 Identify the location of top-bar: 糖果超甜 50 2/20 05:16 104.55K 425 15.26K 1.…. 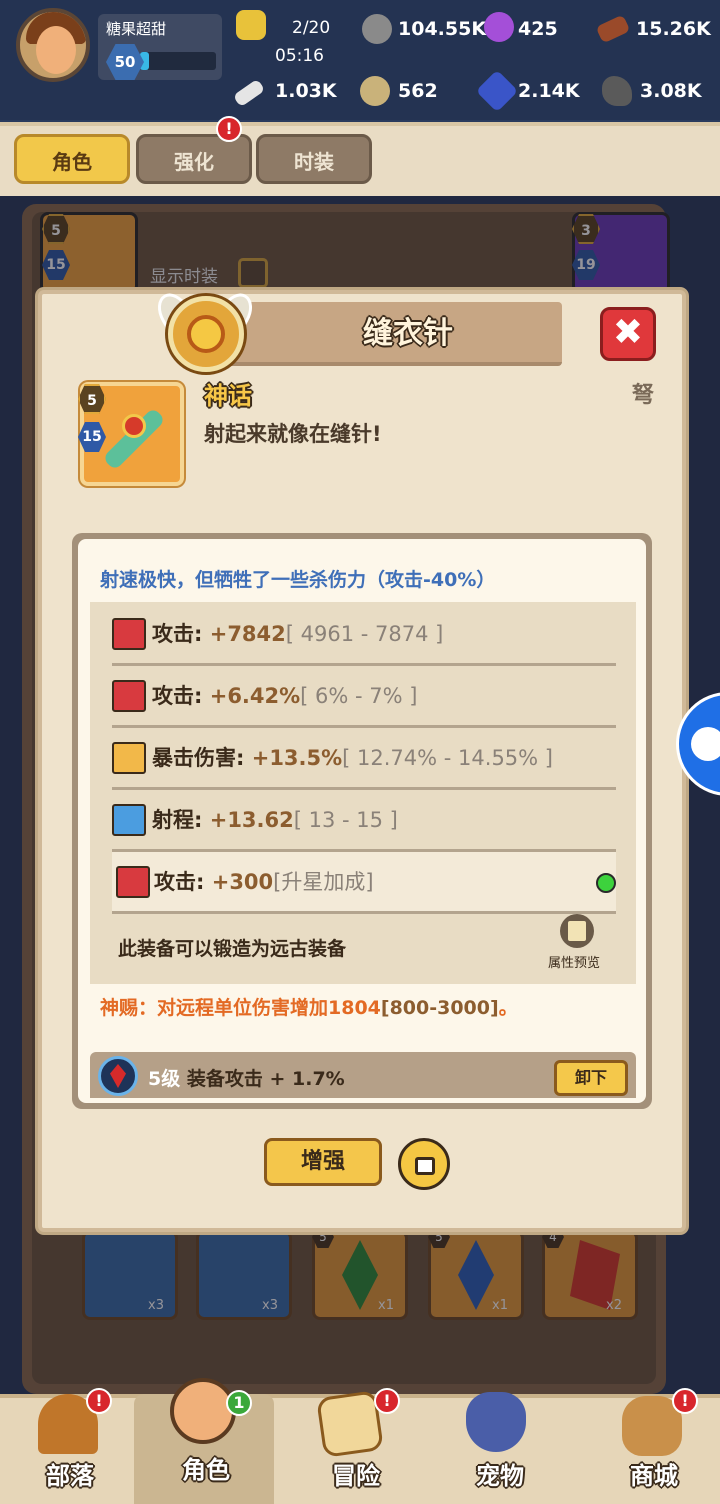
(360, 60).